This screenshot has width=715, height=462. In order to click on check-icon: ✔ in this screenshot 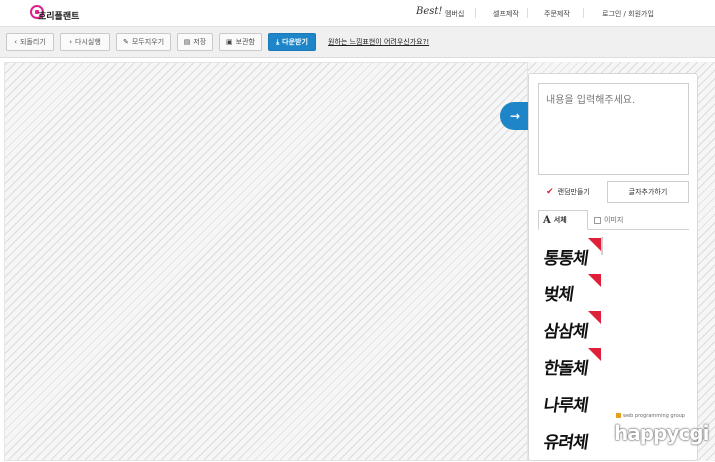, I will do `click(550, 192)`.